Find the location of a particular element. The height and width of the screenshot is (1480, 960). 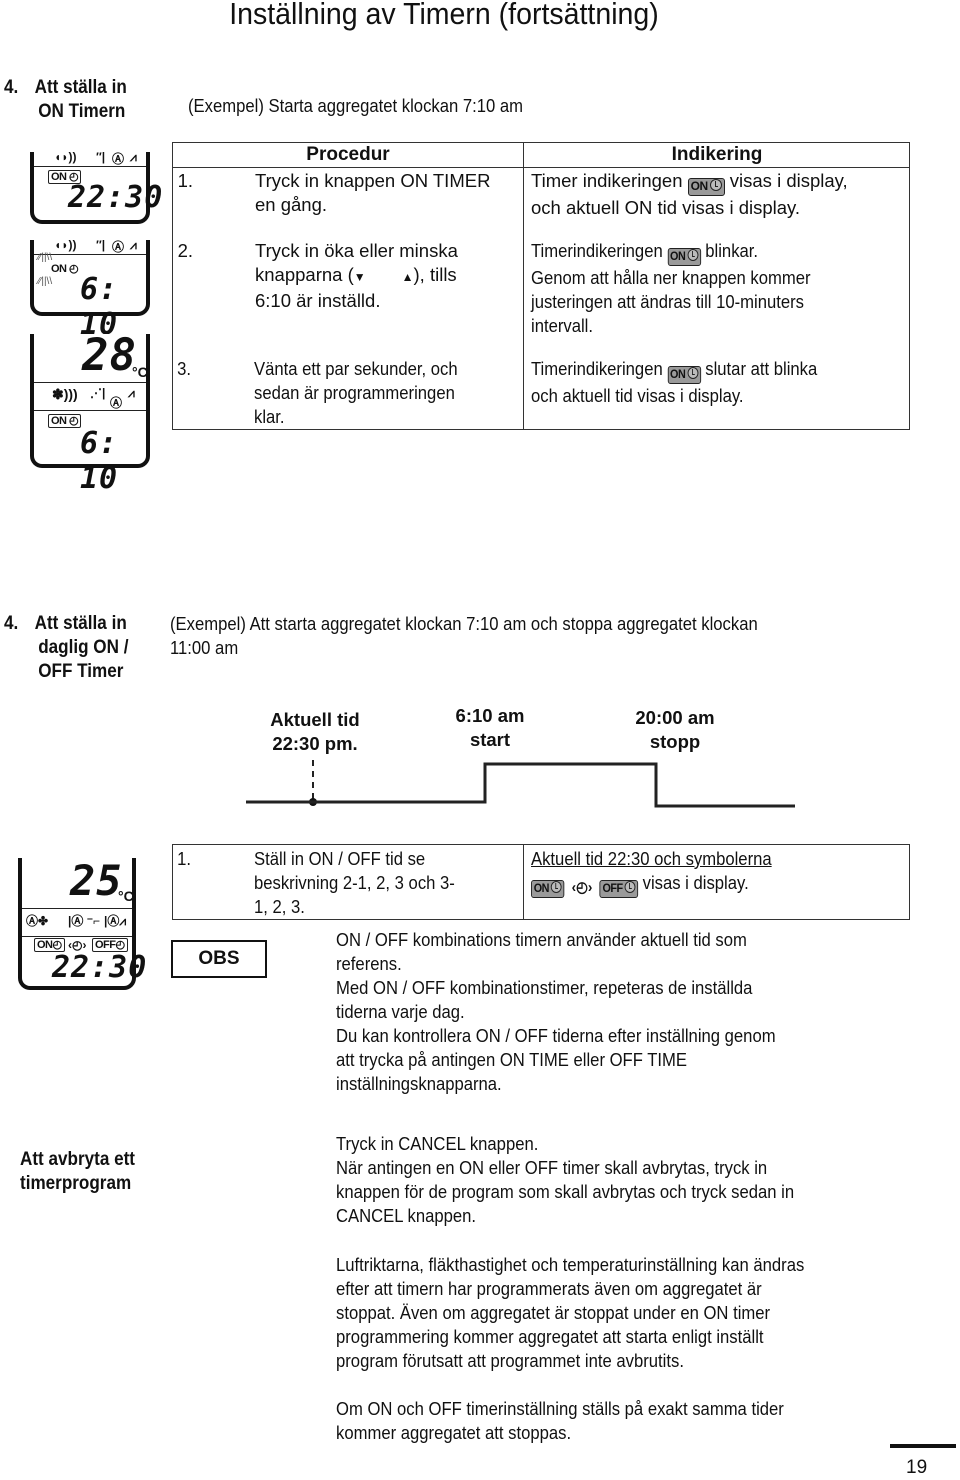

fan-speed-icon: ◖◗)) is located at coordinates (65, 245).